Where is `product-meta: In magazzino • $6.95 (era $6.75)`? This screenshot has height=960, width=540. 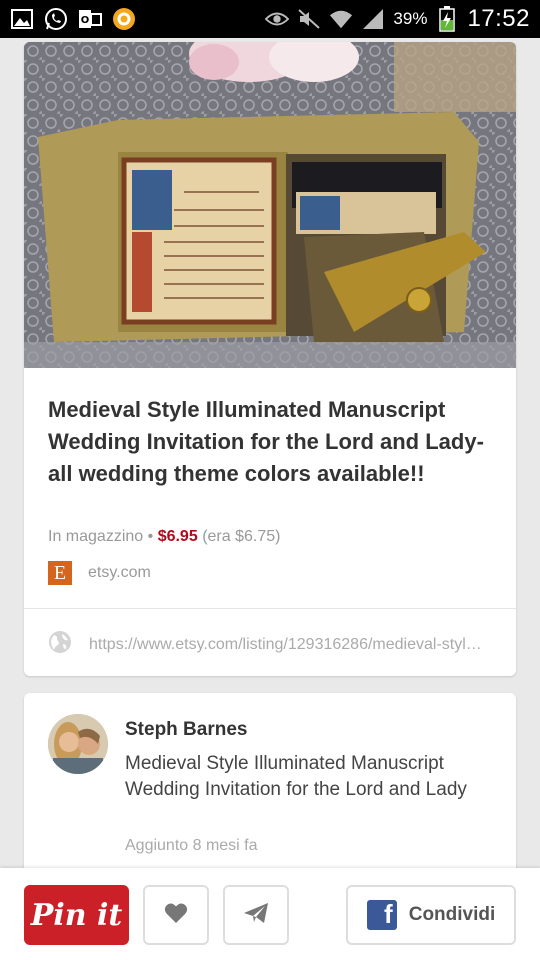
product-meta: In magazzino • $6.95 (era $6.75) is located at coordinates (164, 537).